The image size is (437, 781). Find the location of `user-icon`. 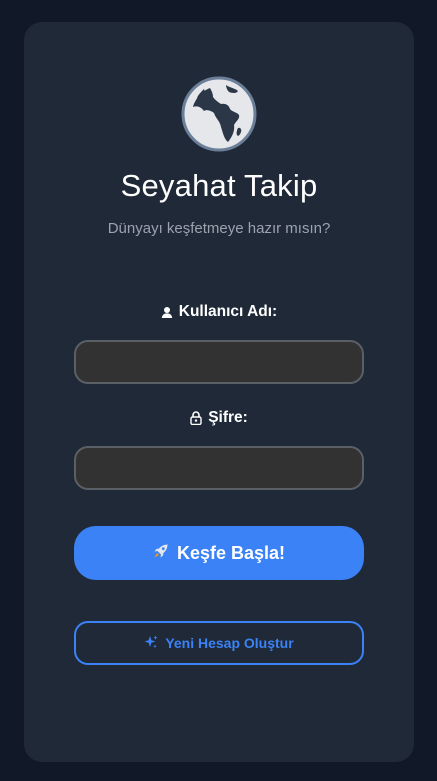

user-icon is located at coordinates (167, 312).